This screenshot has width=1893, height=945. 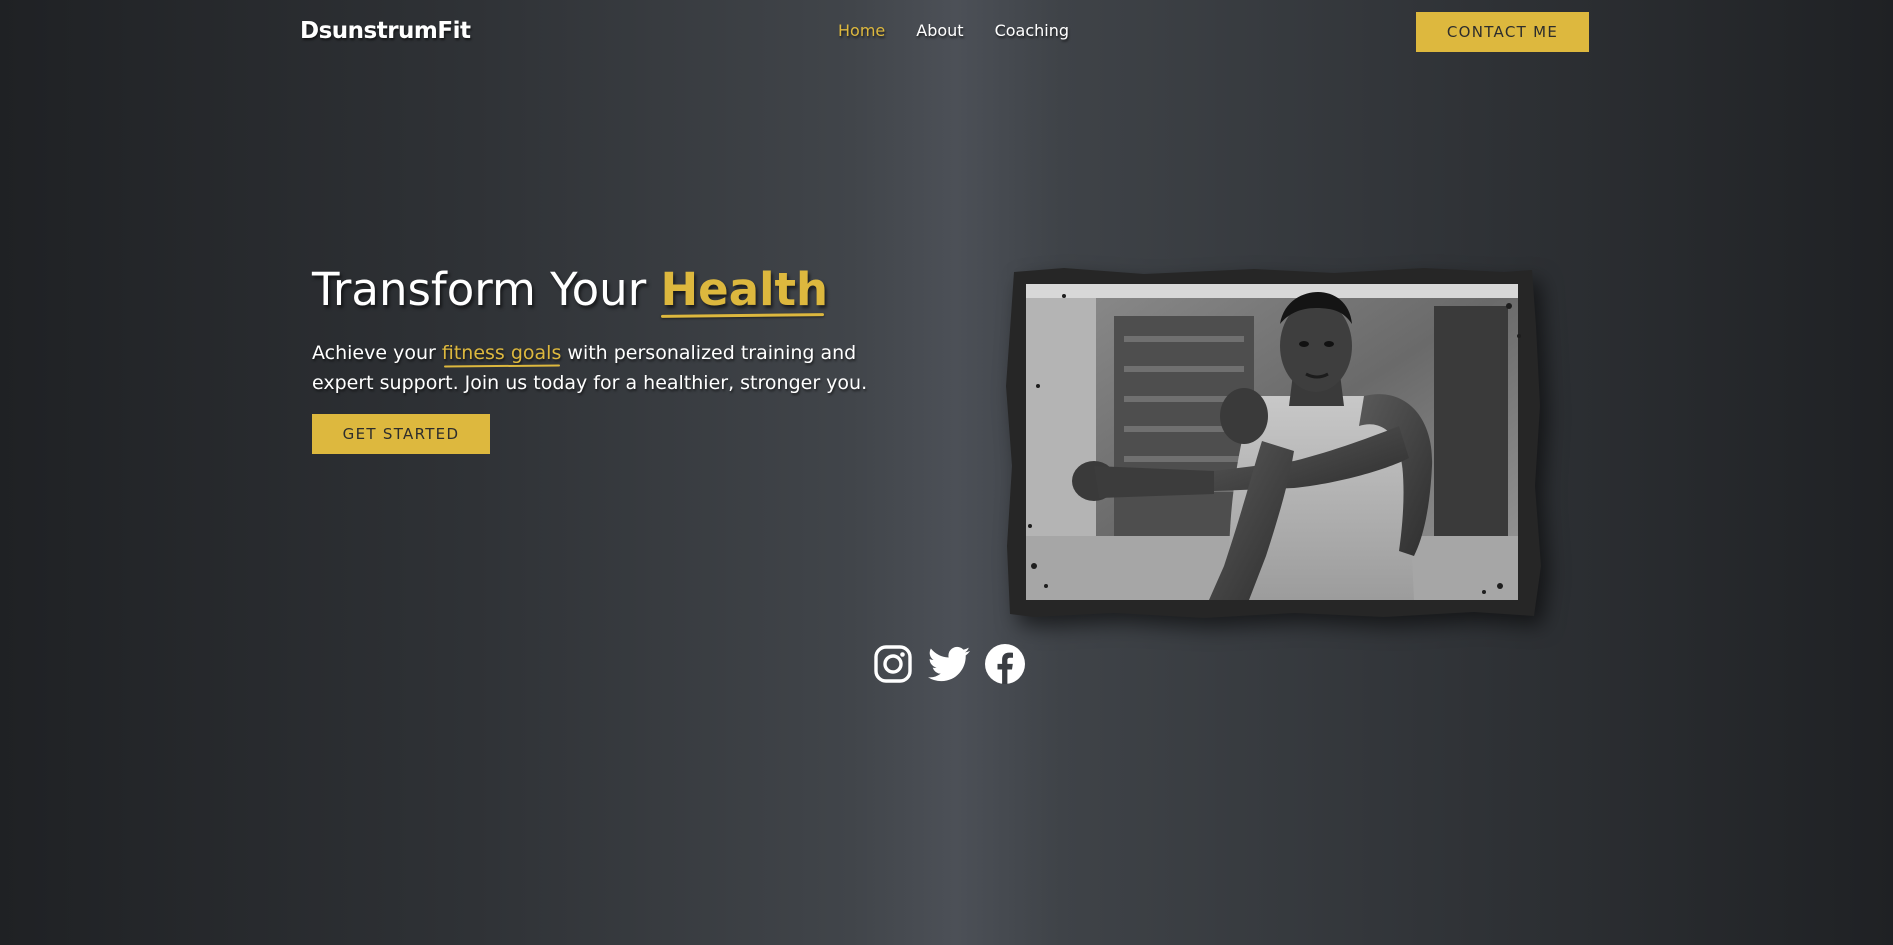 I want to click on nav-coaching: Coaching, so click(x=1032, y=31).